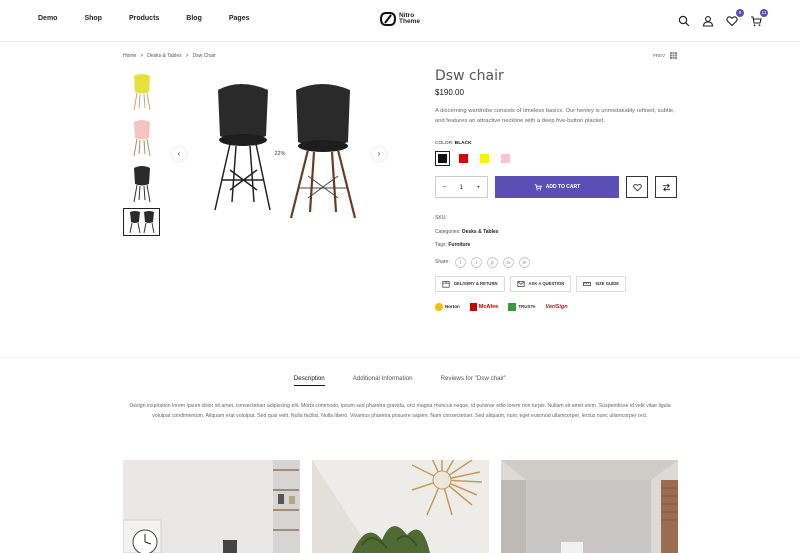 This screenshot has width=800, height=553. Describe the element at coordinates (459, 245) in the screenshot. I see `tag-link: Furniture` at that location.